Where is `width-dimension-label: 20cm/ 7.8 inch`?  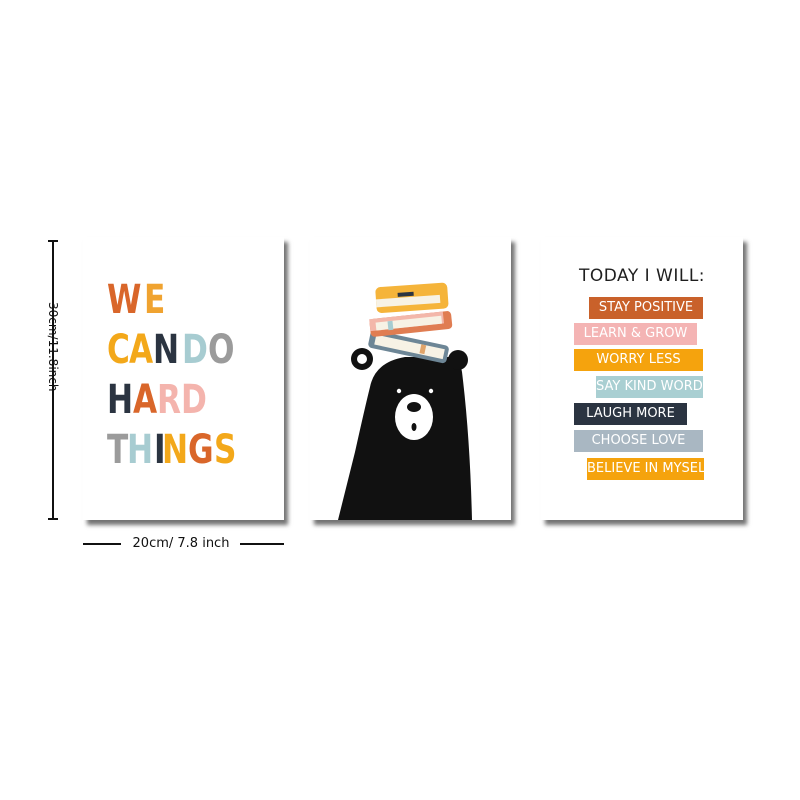
width-dimension-label: 20cm/ 7.8 inch is located at coordinates (181, 543).